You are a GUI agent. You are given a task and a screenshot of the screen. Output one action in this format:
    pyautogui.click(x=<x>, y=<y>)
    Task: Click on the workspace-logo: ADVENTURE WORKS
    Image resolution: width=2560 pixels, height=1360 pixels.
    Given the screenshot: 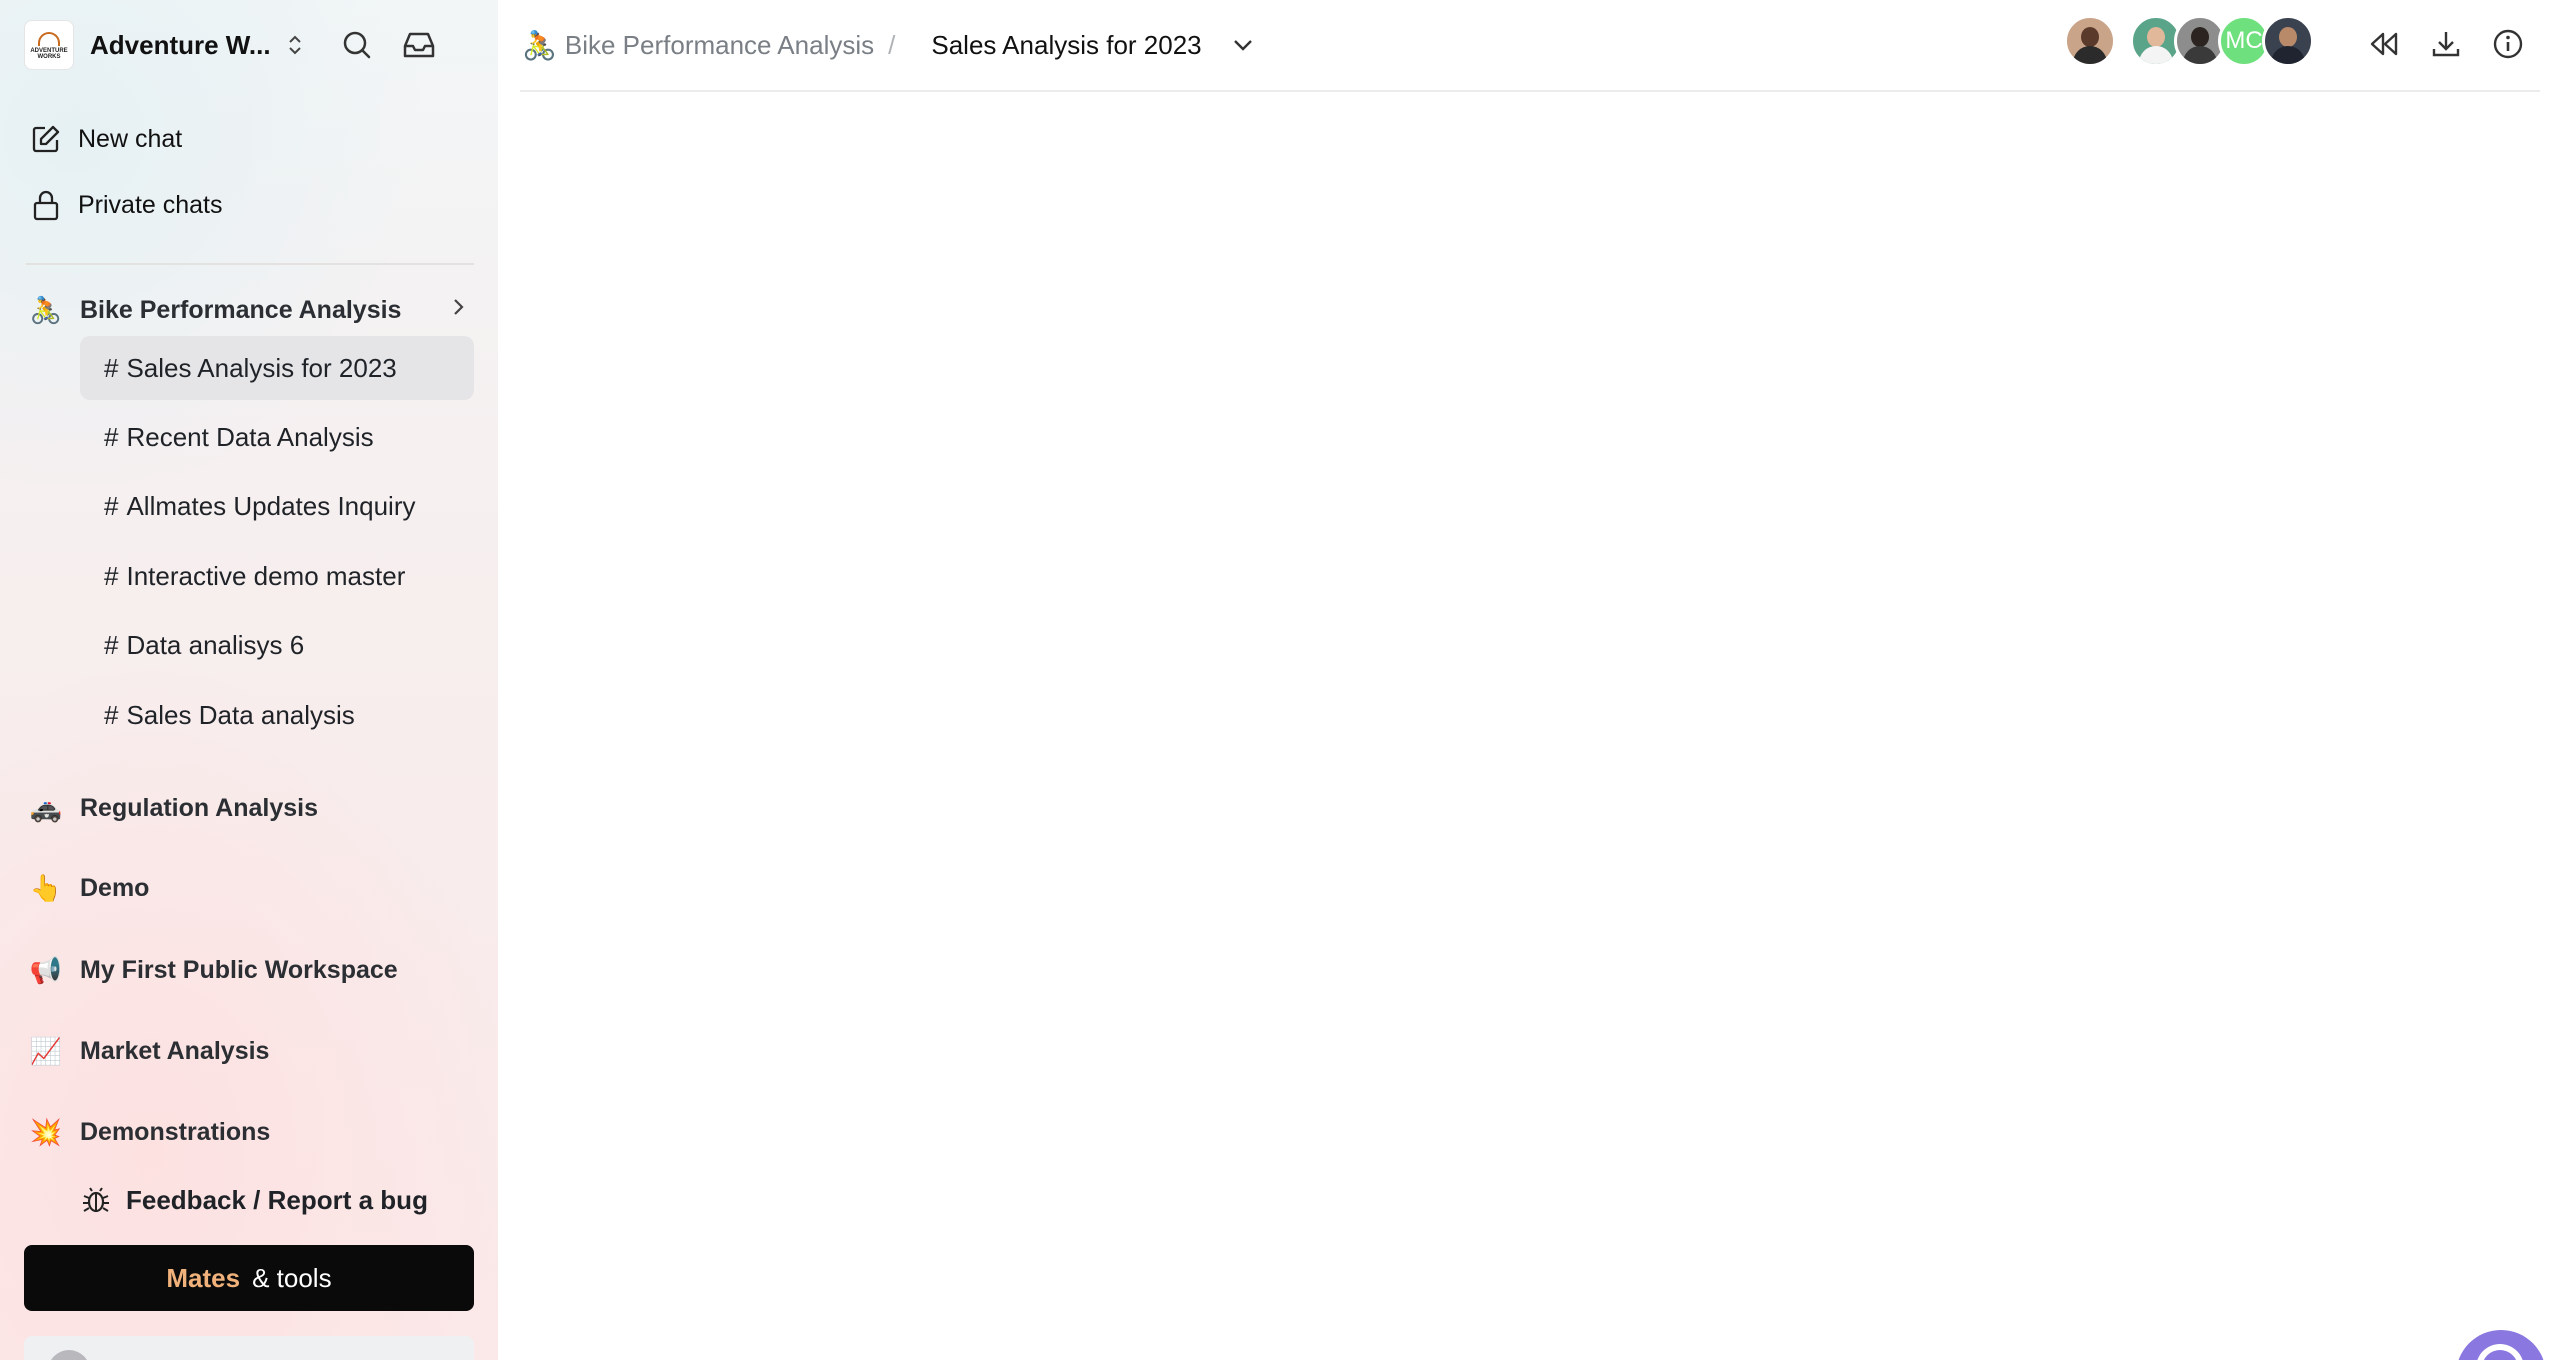 What is the action you would take?
    pyautogui.click(x=49, y=45)
    